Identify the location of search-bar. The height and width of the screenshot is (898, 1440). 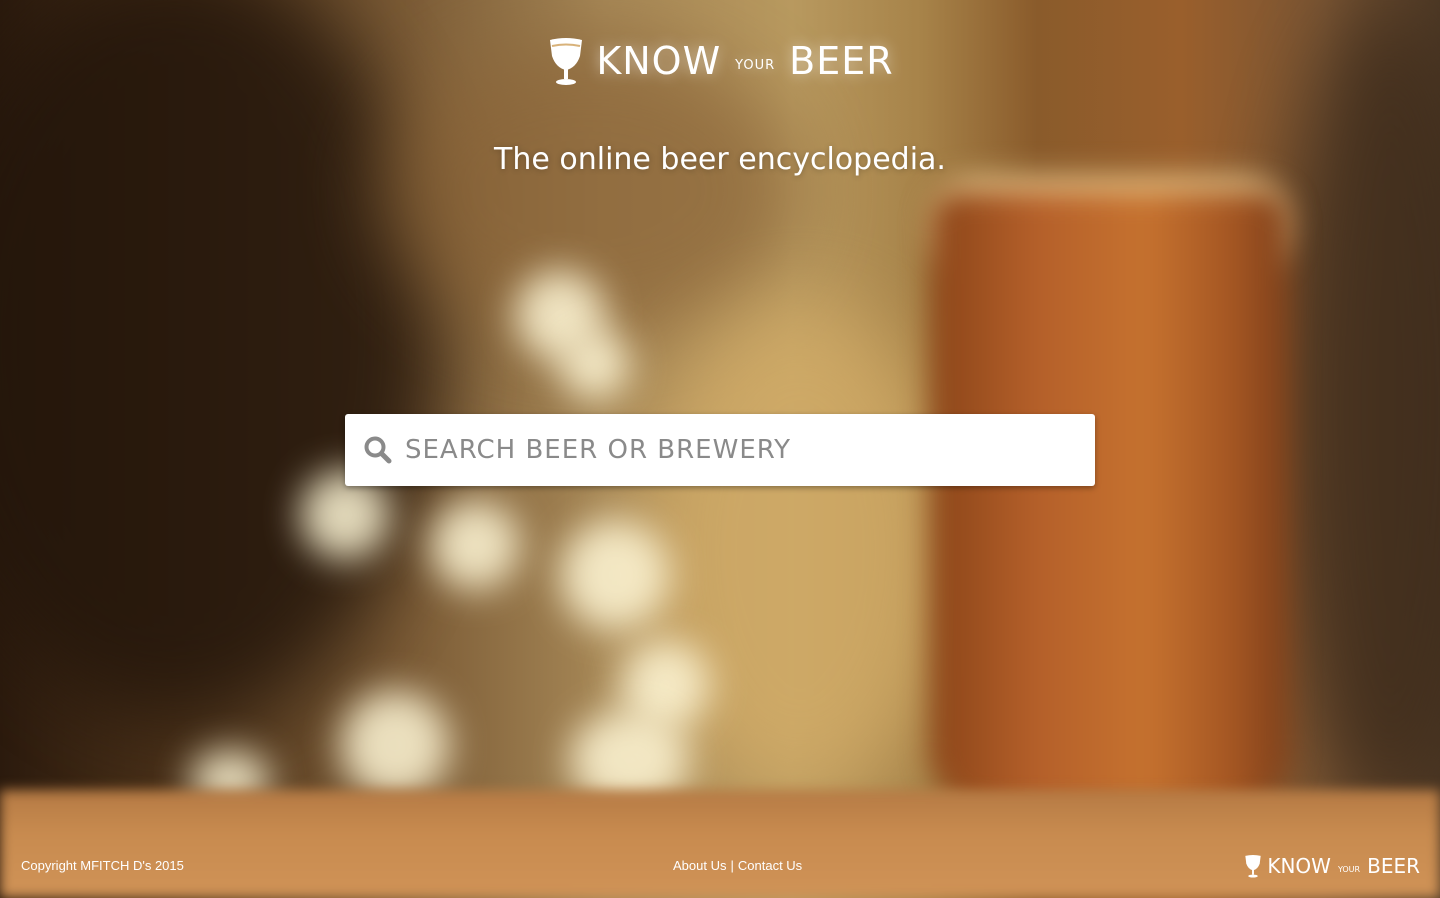
(720, 450).